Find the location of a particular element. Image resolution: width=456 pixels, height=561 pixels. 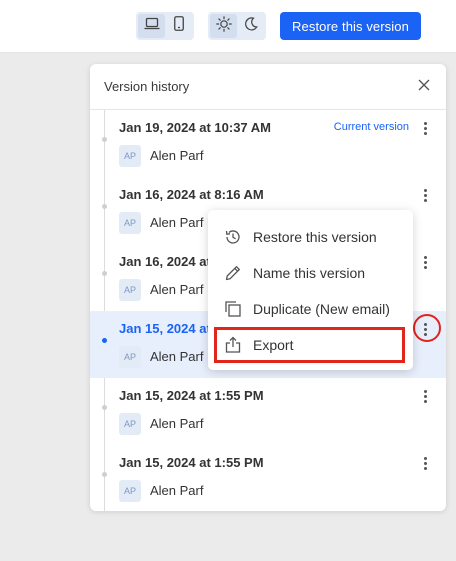

annotation-highlight-box is located at coordinates (309, 345).